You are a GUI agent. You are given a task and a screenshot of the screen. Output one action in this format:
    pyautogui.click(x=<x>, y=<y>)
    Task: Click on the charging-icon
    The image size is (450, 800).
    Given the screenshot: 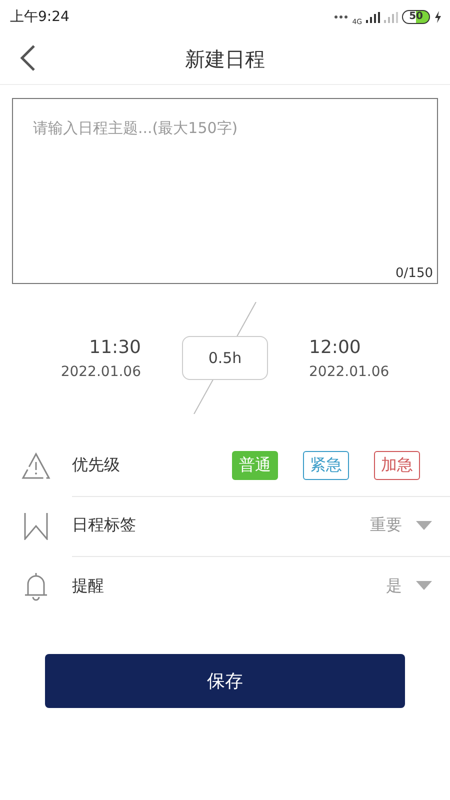 What is the action you would take?
    pyautogui.click(x=438, y=17)
    